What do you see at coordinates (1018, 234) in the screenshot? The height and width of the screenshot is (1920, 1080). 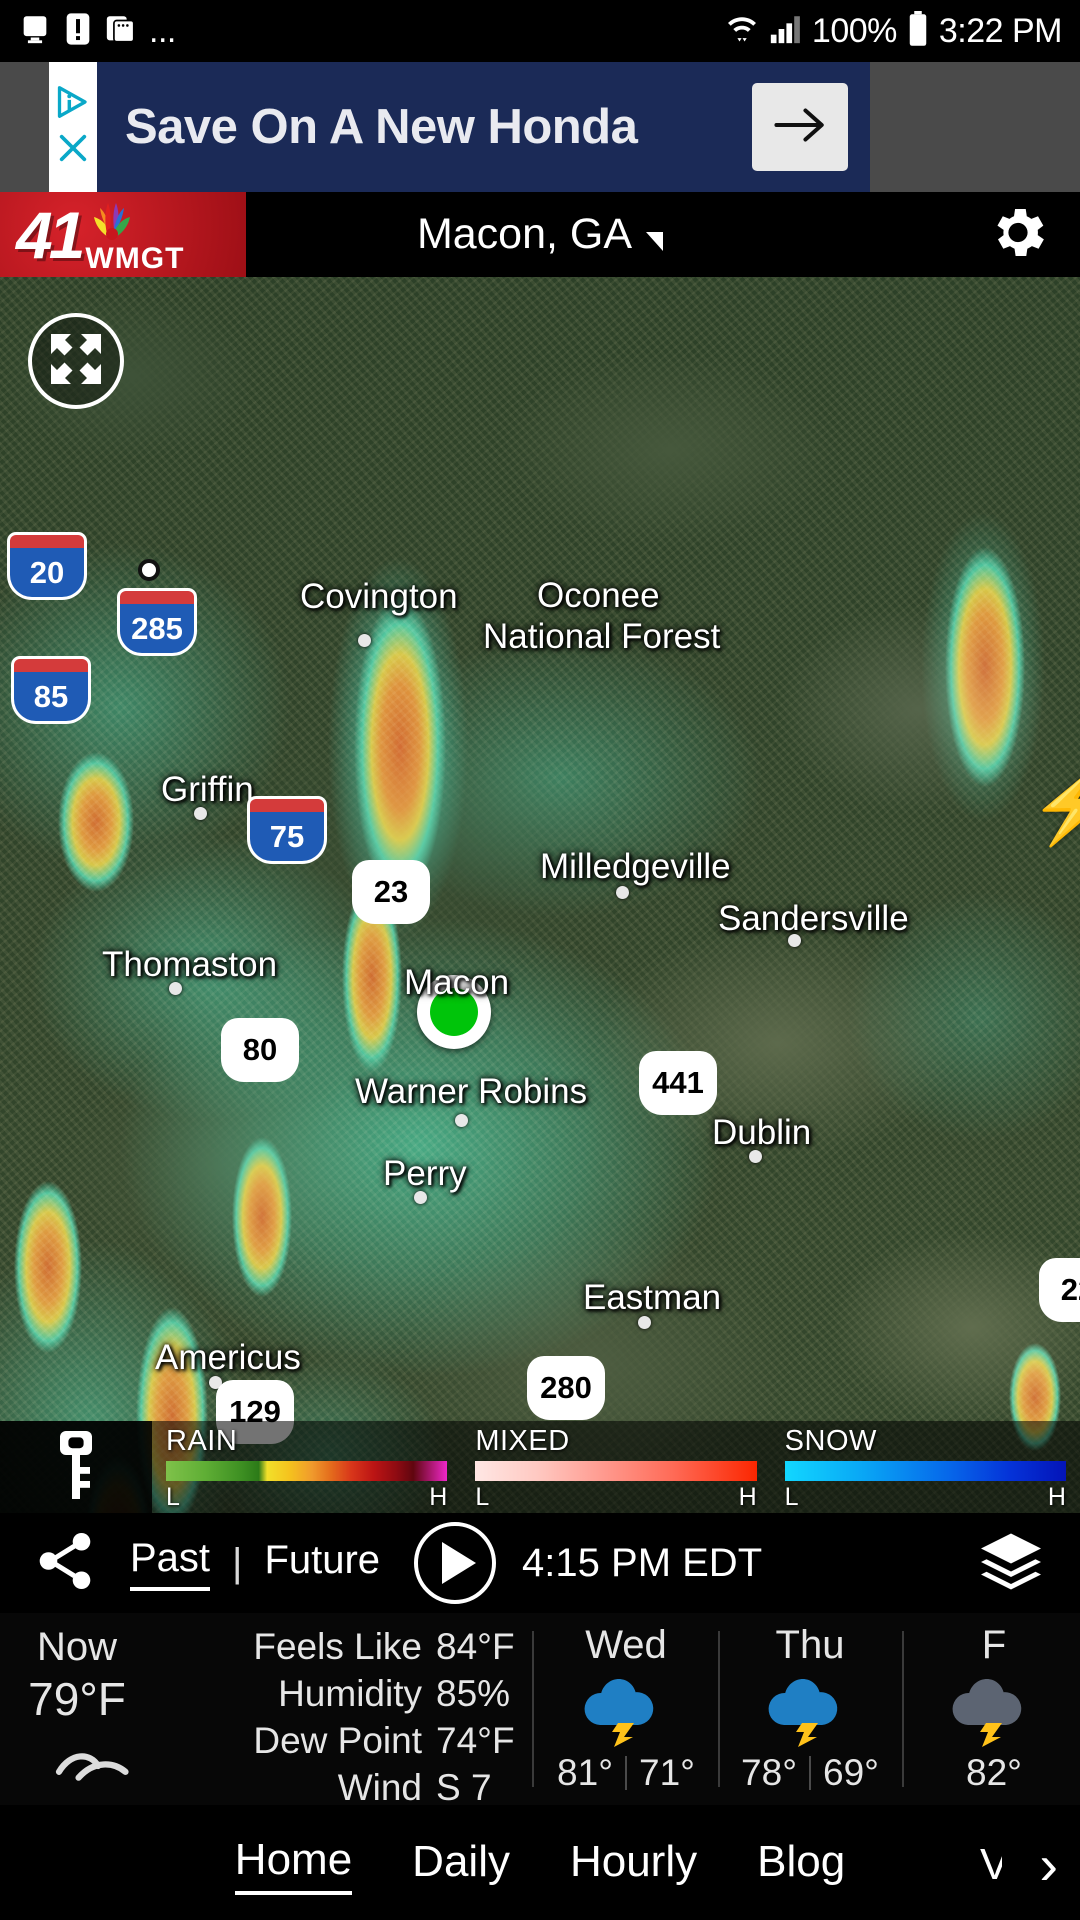 I see `settings-button` at bounding box center [1018, 234].